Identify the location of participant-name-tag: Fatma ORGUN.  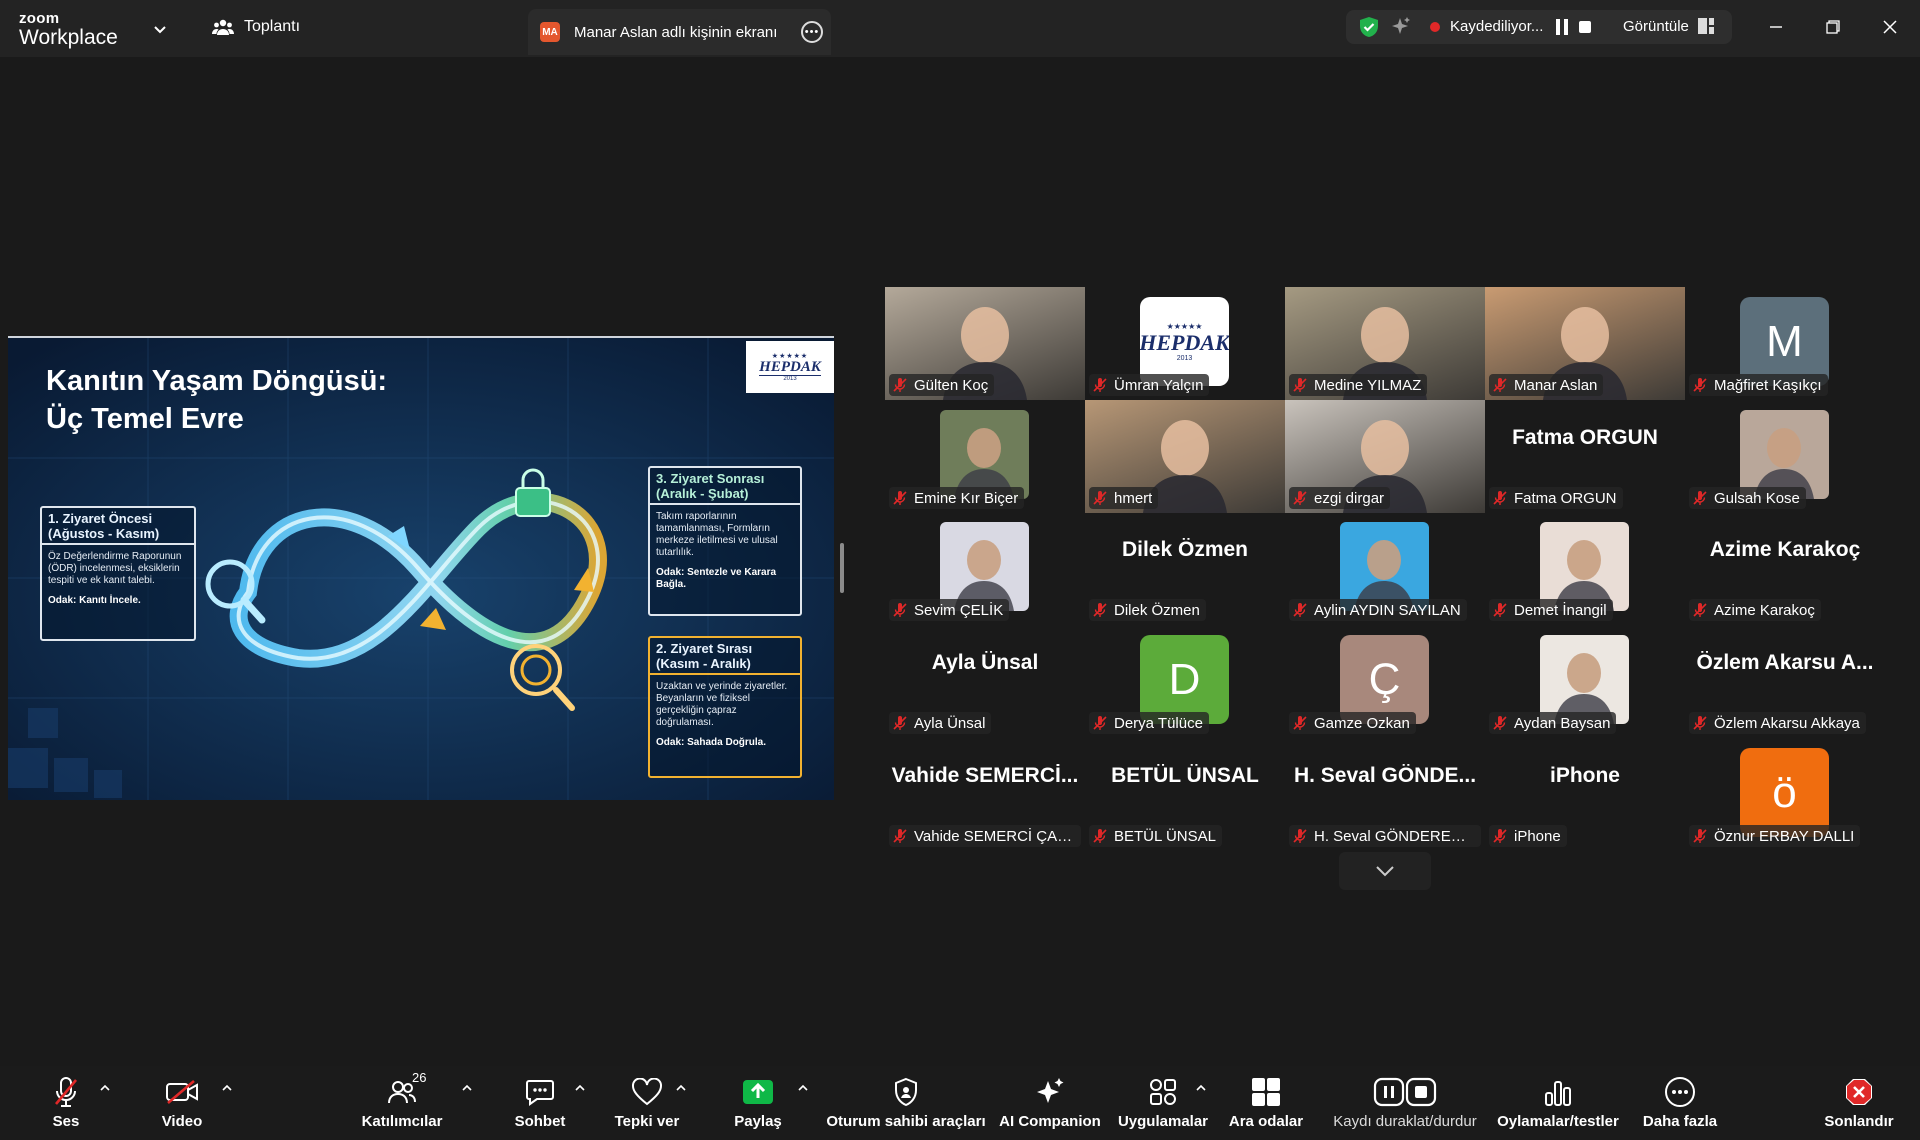
(1556, 498).